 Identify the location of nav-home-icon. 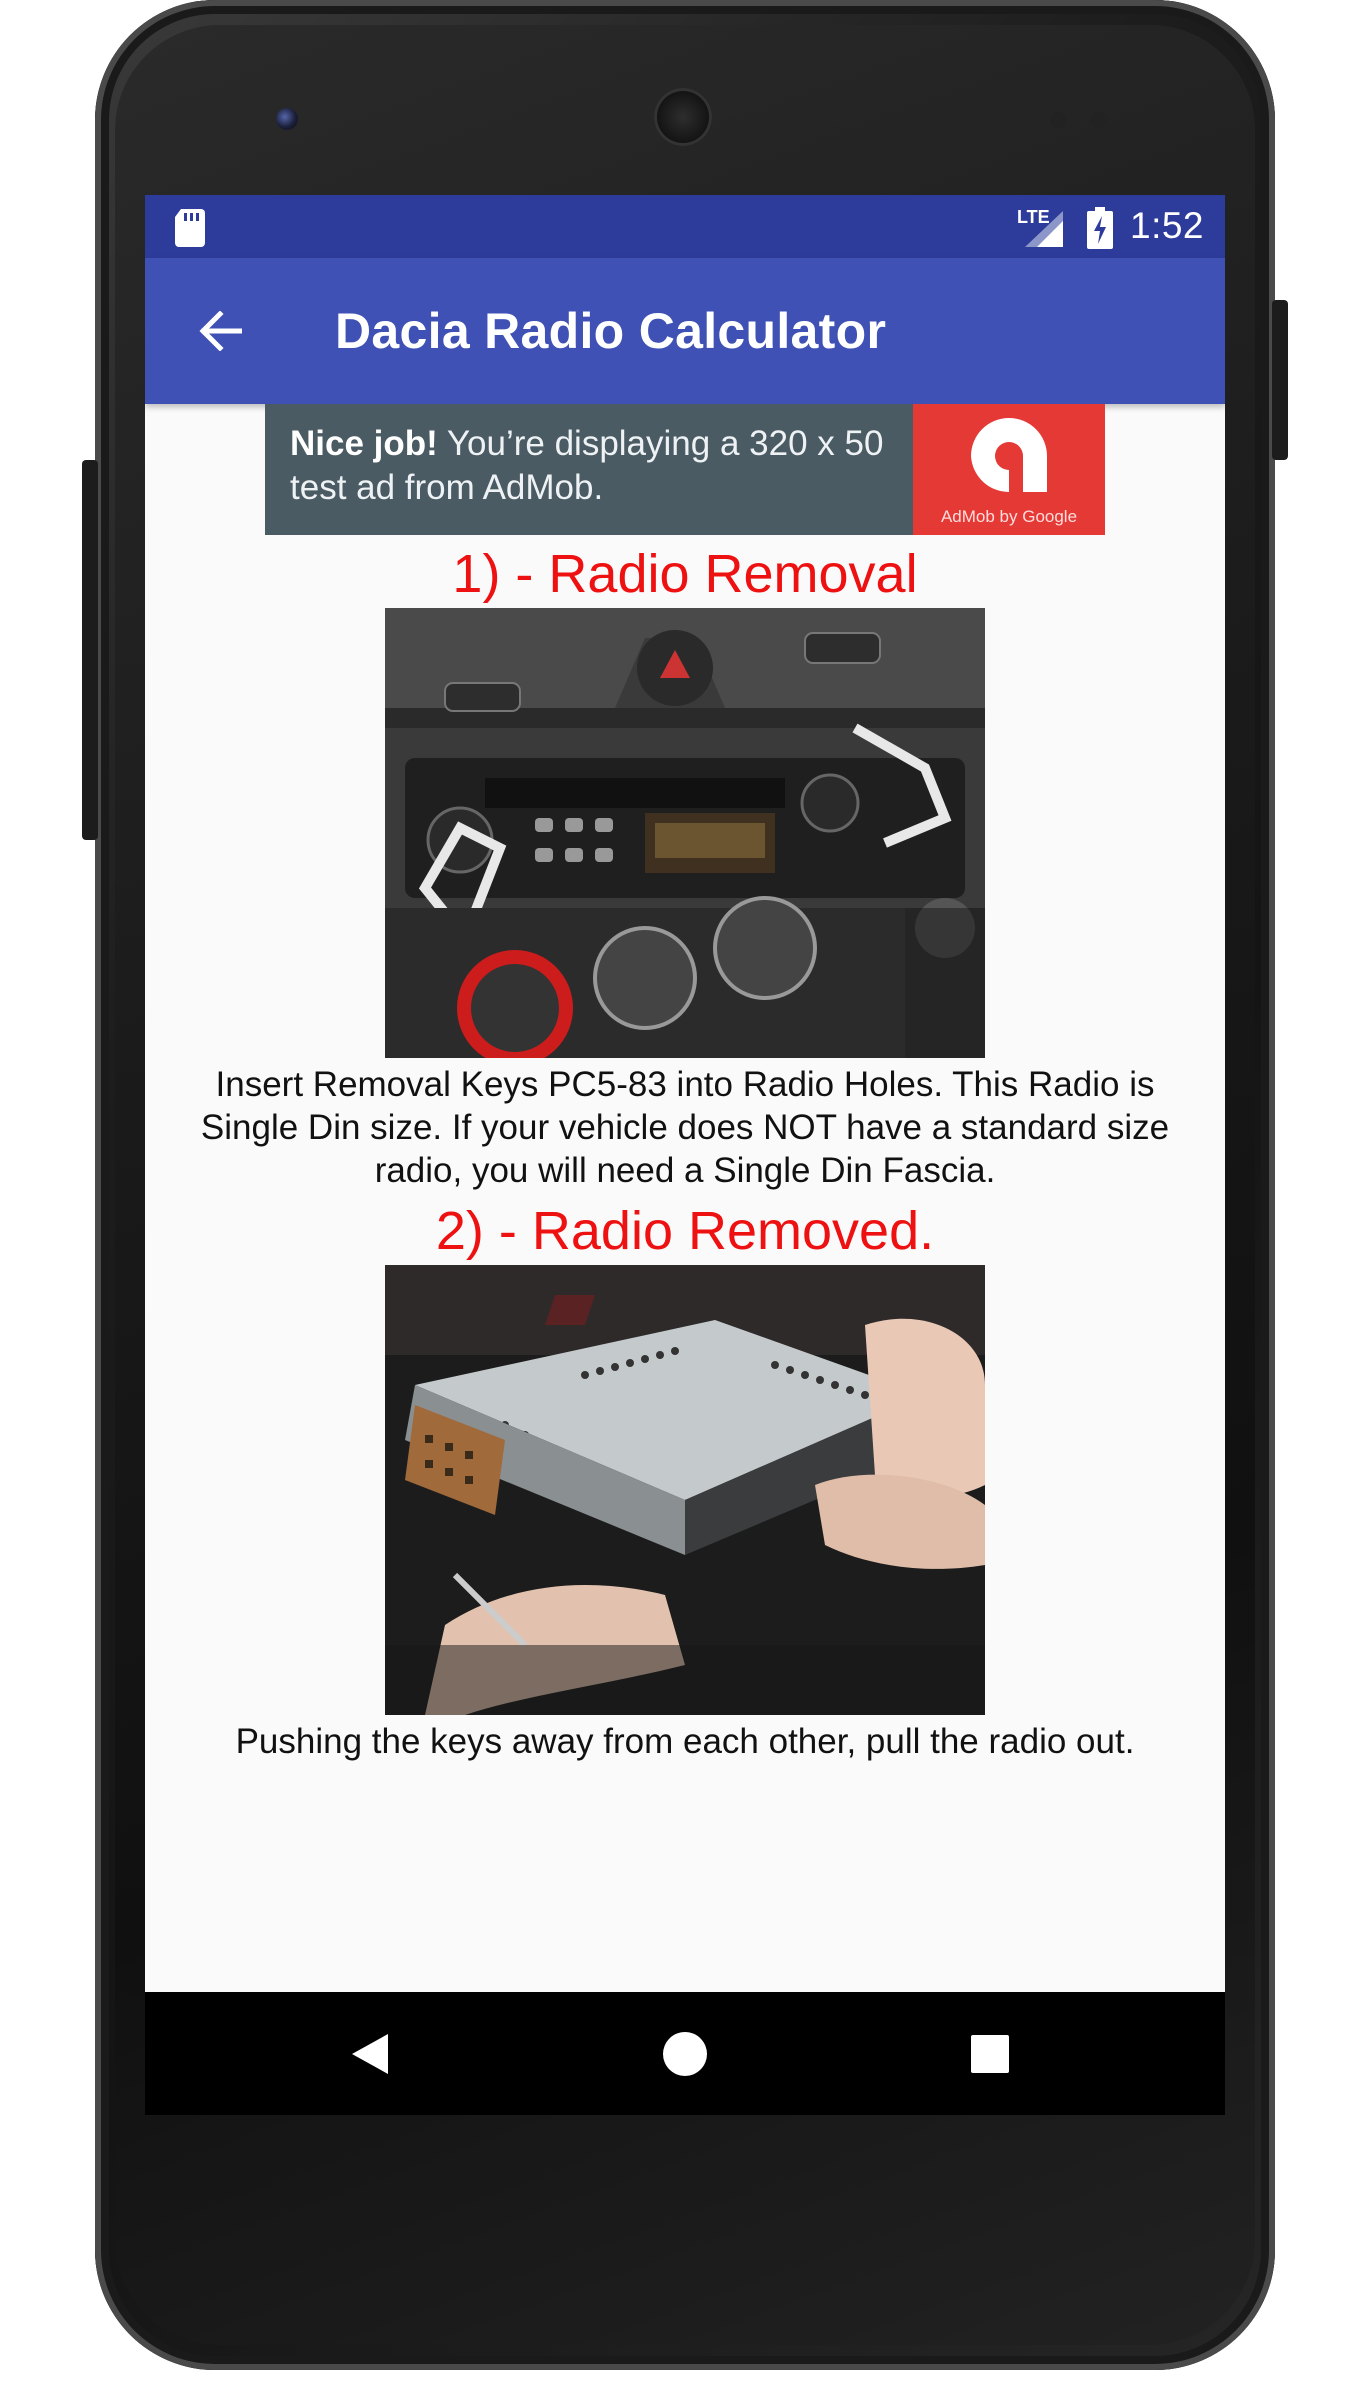
(685, 2054).